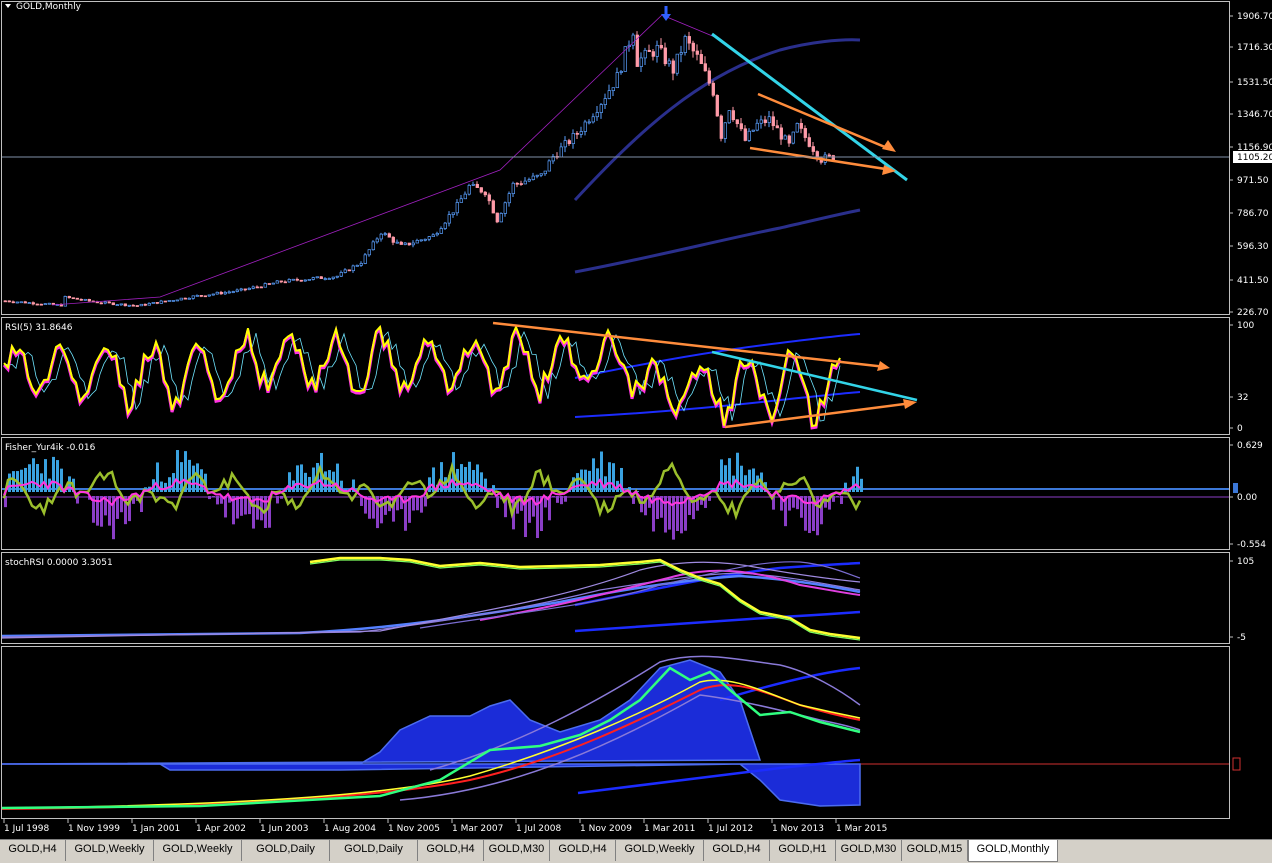 Image resolution: width=1272 pixels, height=863 pixels. I want to click on fisher-tick-label: 0.629, so click(1250, 446).